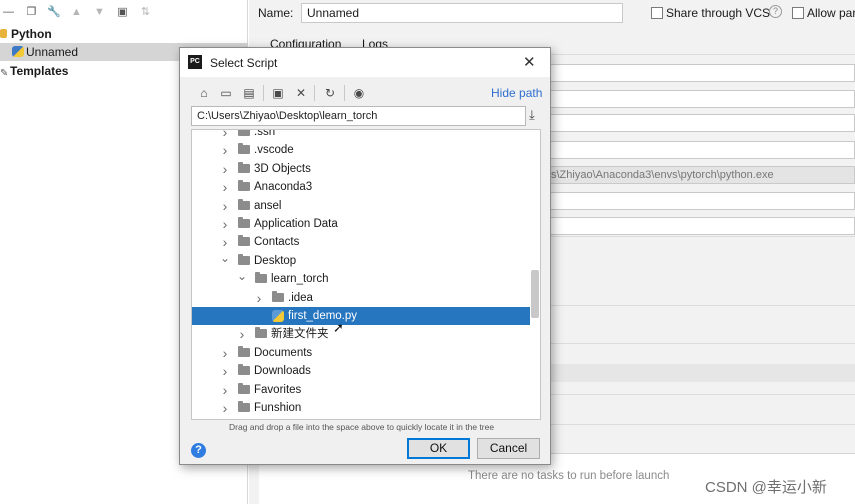  What do you see at coordinates (204, 93) in the screenshot?
I see `home-icon: ⌂` at bounding box center [204, 93].